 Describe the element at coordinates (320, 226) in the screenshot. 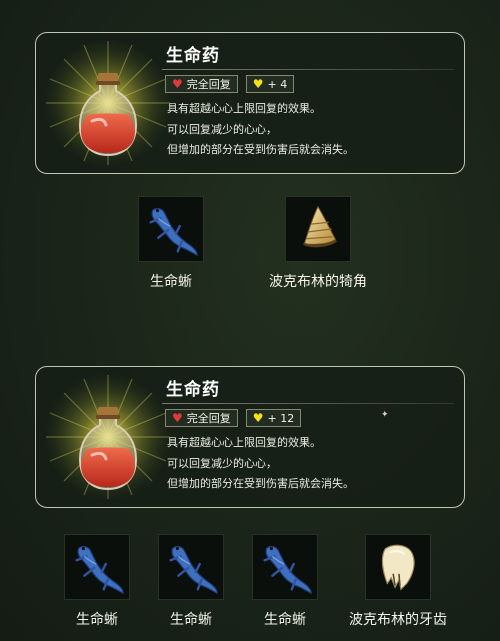

I see `bokoblin-horn-icon` at that location.